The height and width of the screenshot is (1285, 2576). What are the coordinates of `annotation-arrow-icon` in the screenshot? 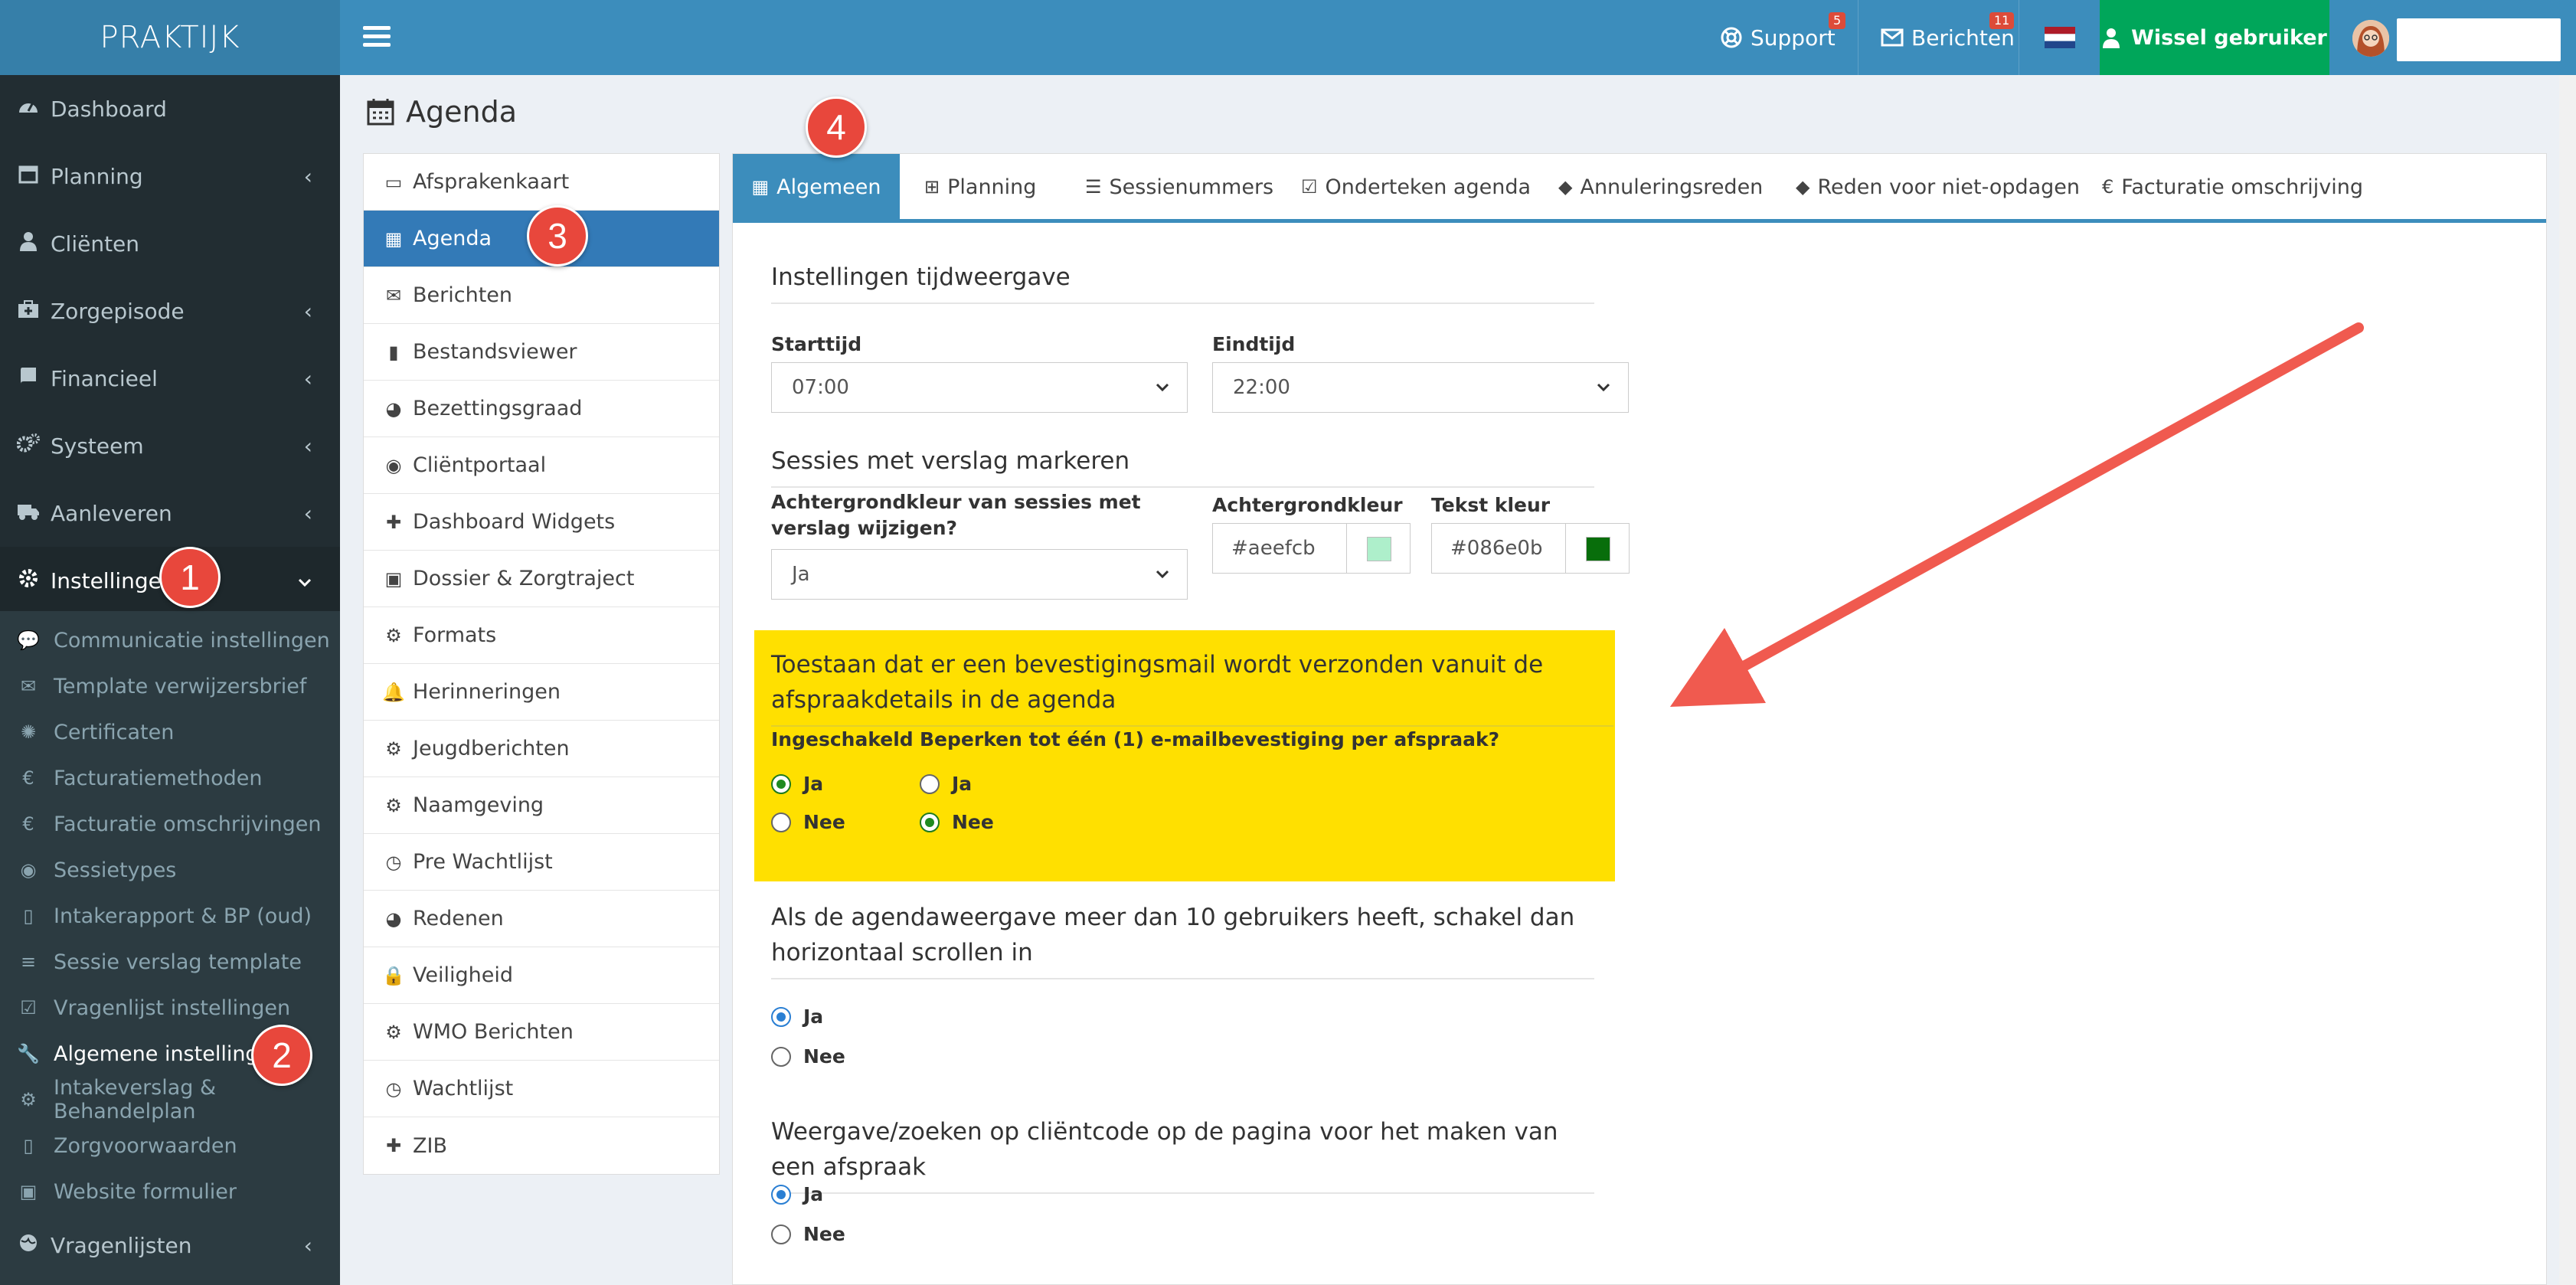 It's located at (2016, 515).